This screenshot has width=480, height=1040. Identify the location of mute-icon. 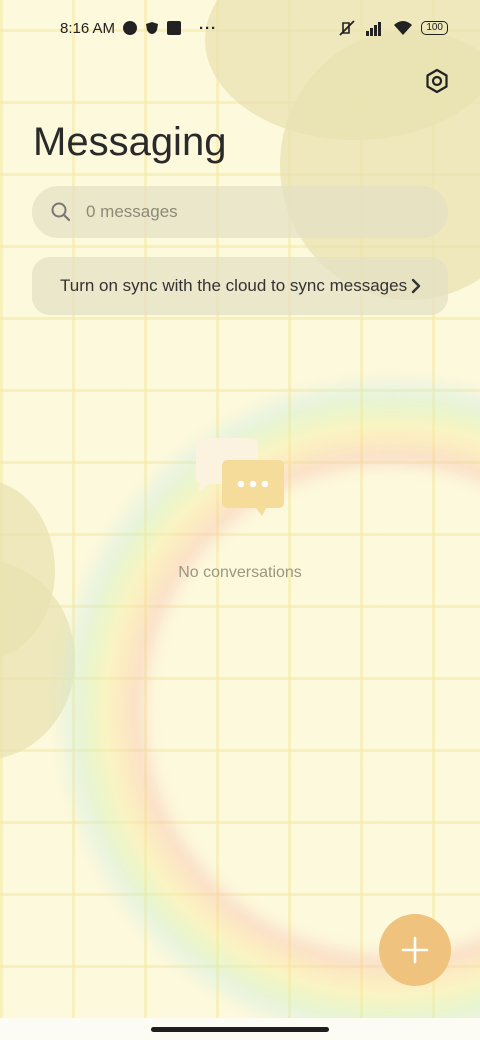
(347, 28).